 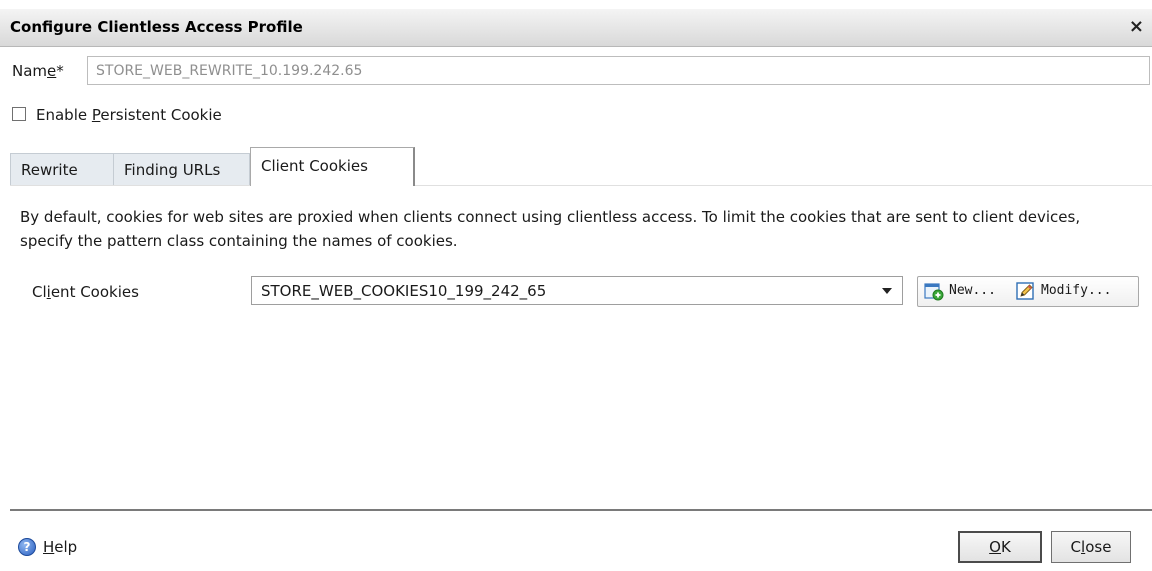 What do you see at coordinates (1025, 291) in the screenshot?
I see `edit-pencil-icon` at bounding box center [1025, 291].